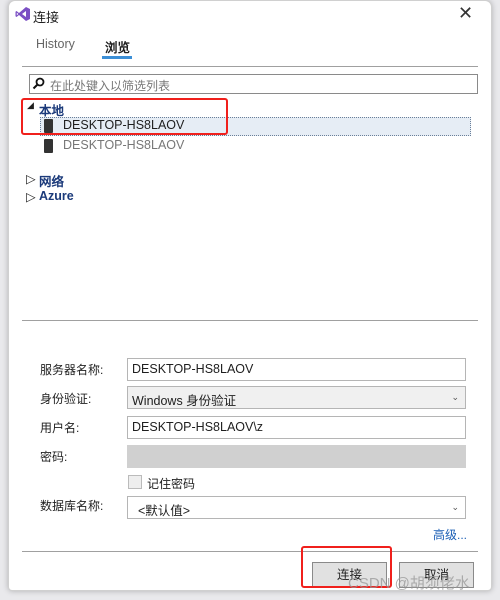 This screenshot has height=600, width=500. What do you see at coordinates (72, 370) in the screenshot?
I see `server-name-label: 服务器名称:` at bounding box center [72, 370].